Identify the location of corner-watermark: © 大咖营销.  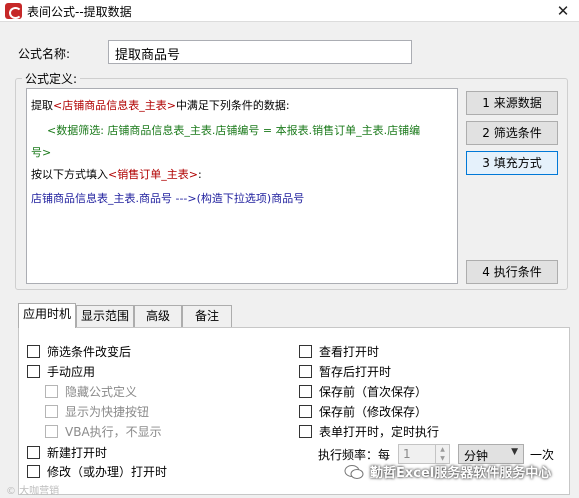
(33, 491).